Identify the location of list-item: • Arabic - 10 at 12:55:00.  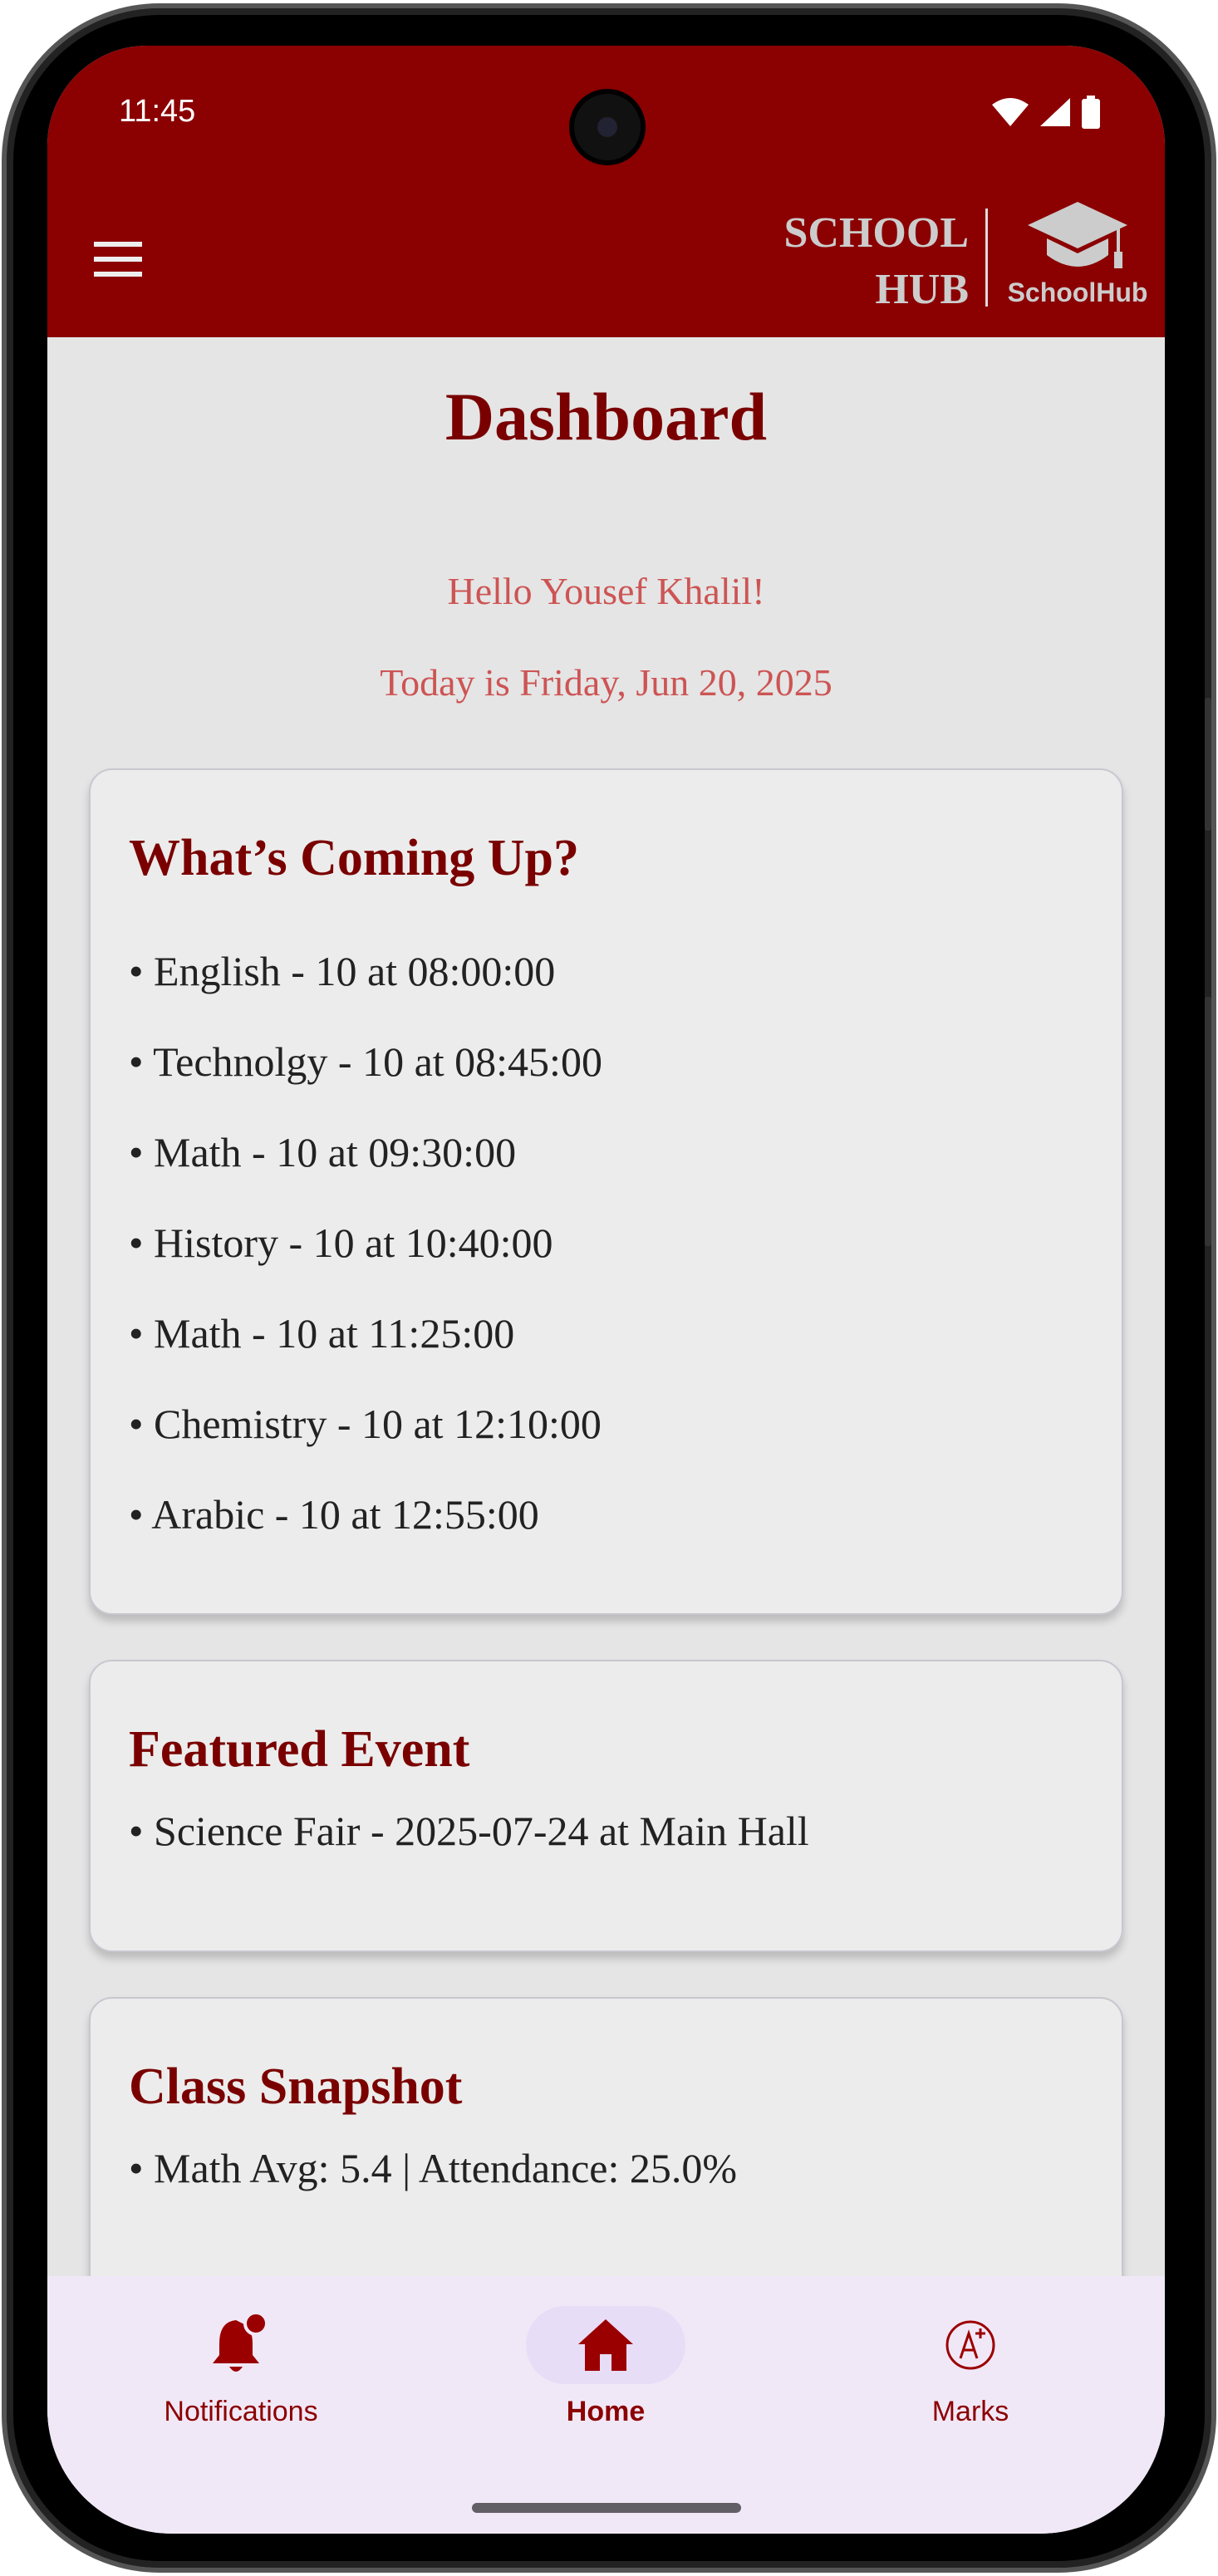
(334, 1514).